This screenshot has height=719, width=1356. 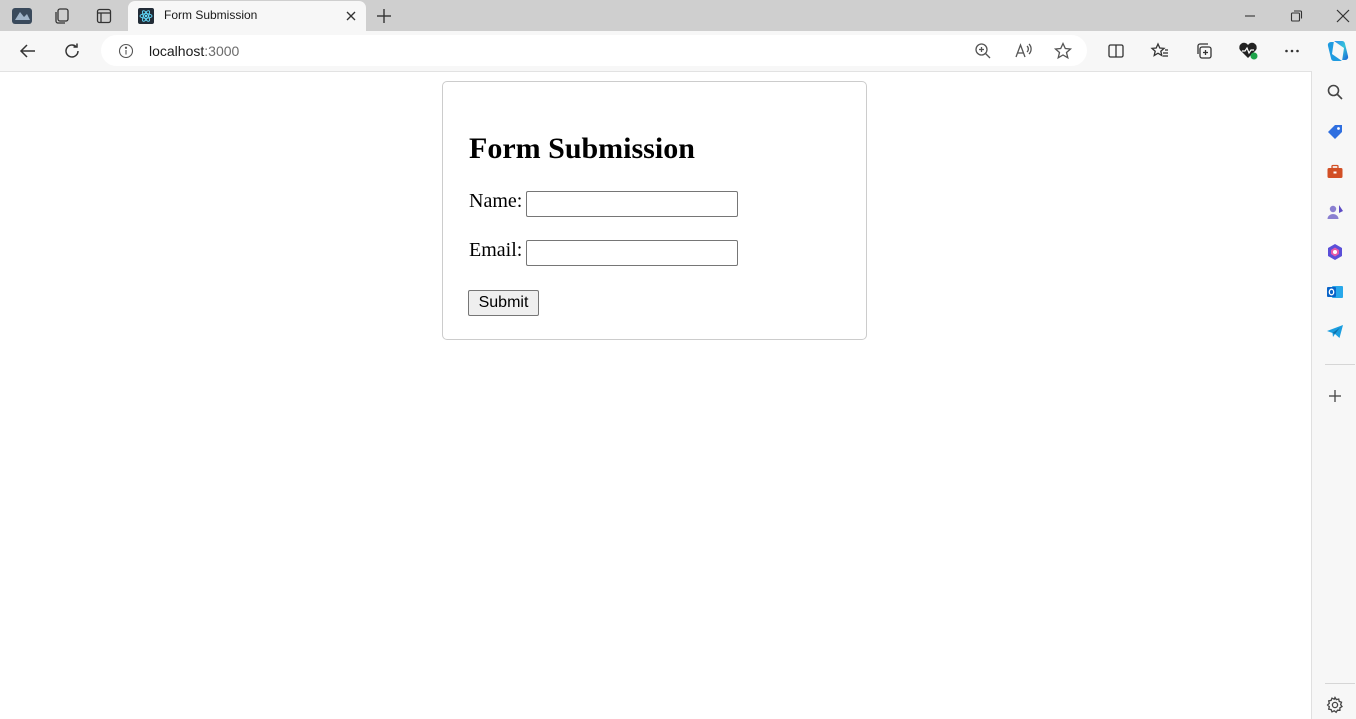 I want to click on search-icon, so click(x=1335, y=92).